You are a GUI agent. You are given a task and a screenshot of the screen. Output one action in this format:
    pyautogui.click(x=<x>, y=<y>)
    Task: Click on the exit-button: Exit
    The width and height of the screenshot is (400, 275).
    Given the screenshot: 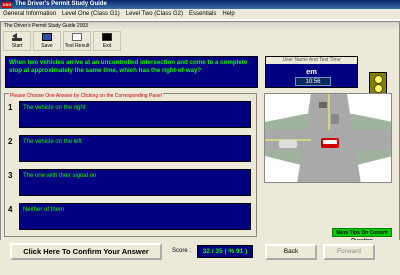 What is the action you would take?
    pyautogui.click(x=107, y=41)
    